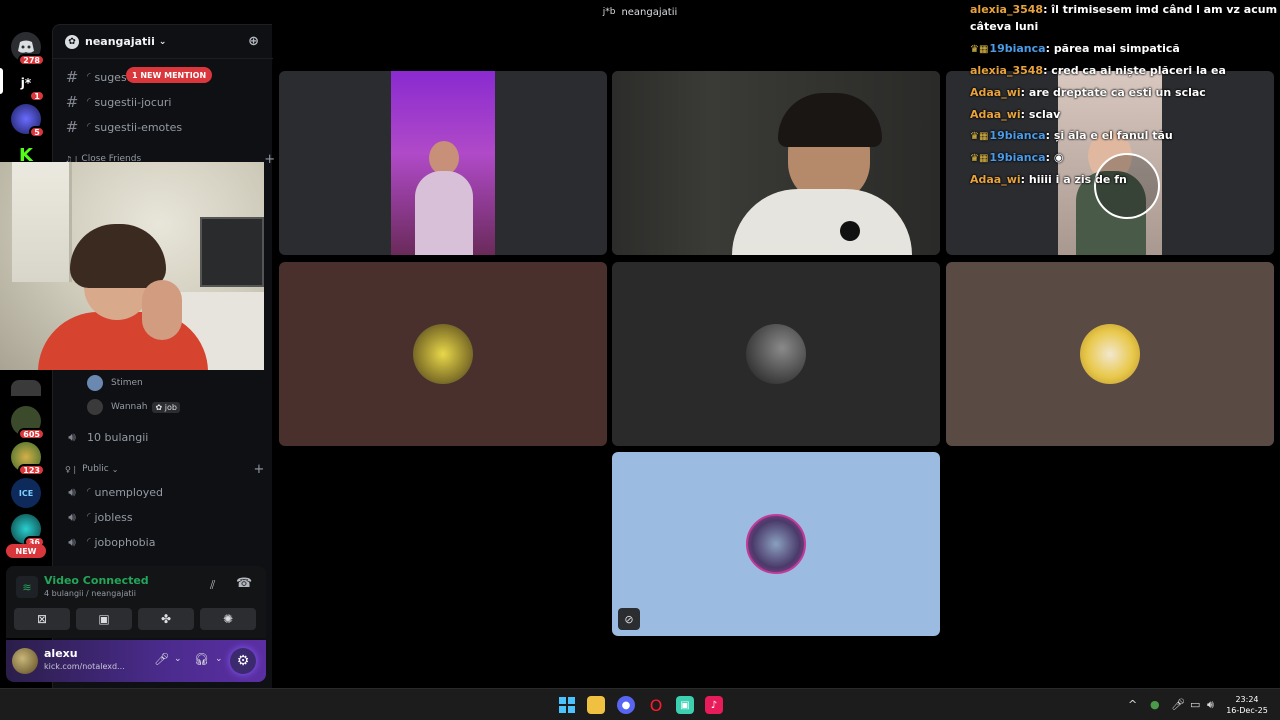 This screenshot has width=1280, height=720. I want to click on streamer-webcam, so click(132, 266).